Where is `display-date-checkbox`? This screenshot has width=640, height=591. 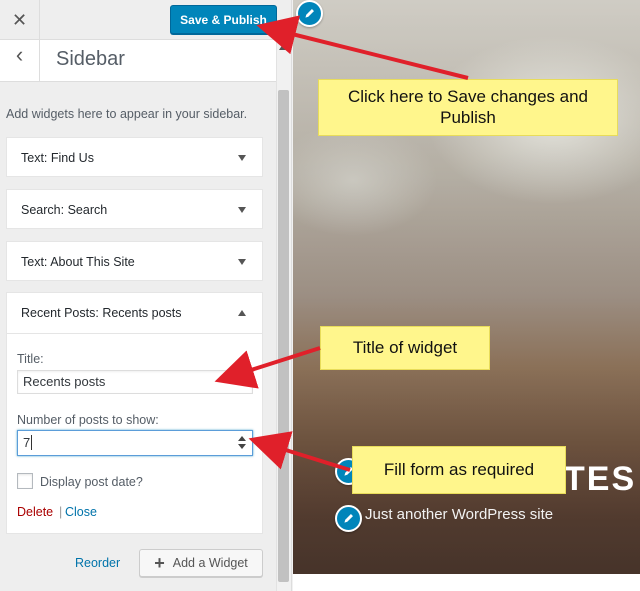
display-date-checkbox is located at coordinates (25, 481).